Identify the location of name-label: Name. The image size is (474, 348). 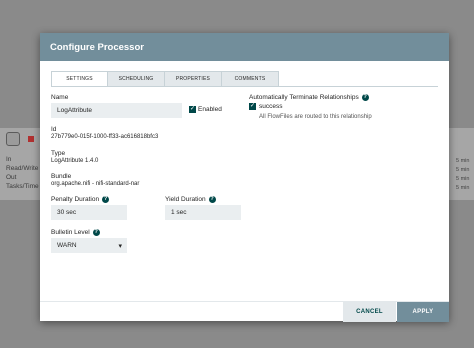
(60, 97).